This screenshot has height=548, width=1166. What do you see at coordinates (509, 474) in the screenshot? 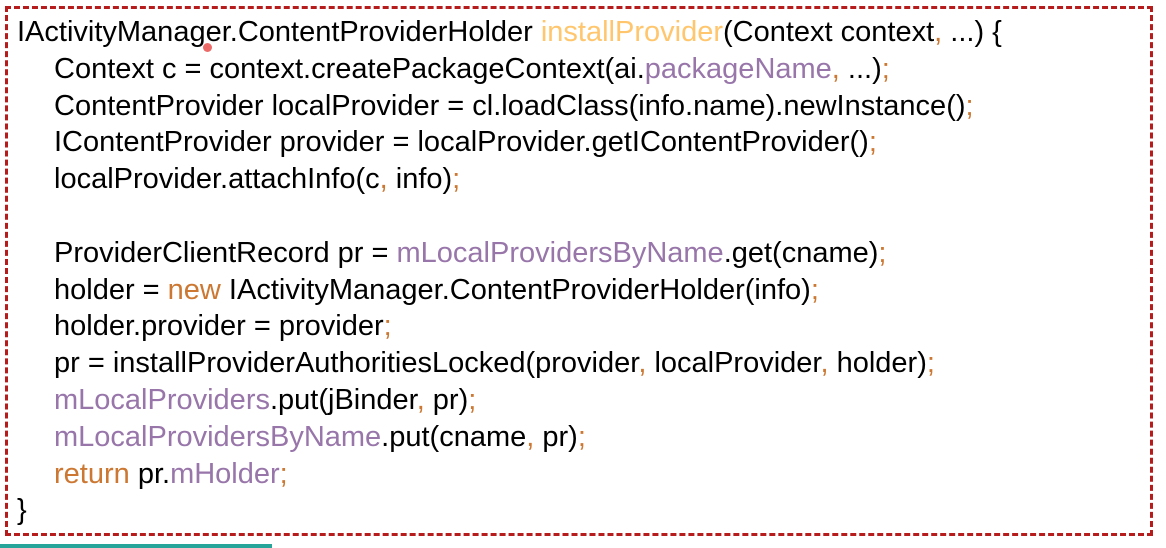
I see `code-line: return pr.mHolder;` at bounding box center [509, 474].